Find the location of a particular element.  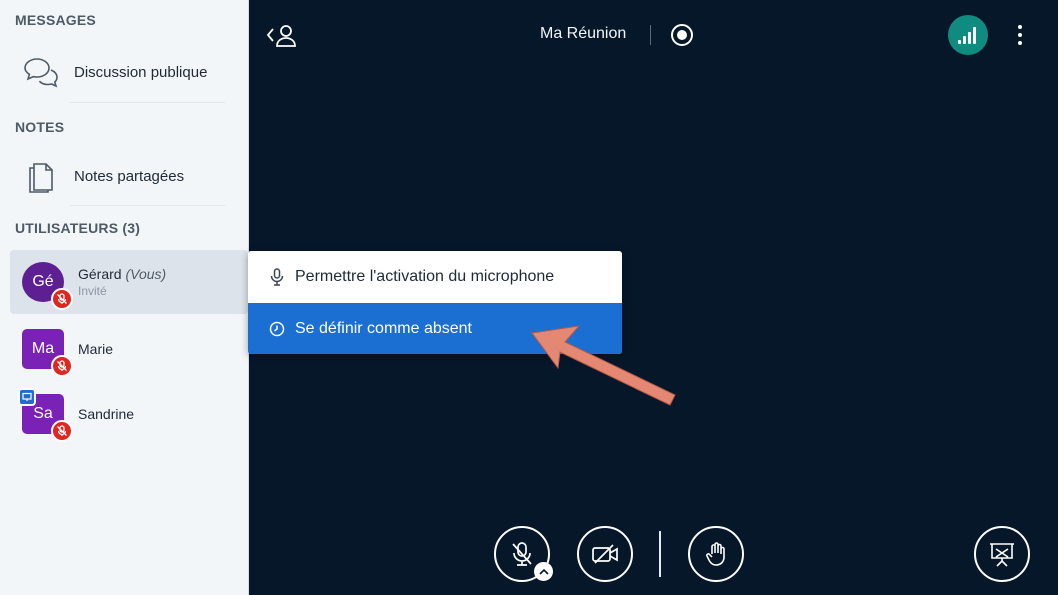

presentation-button is located at coordinates (1002, 554).